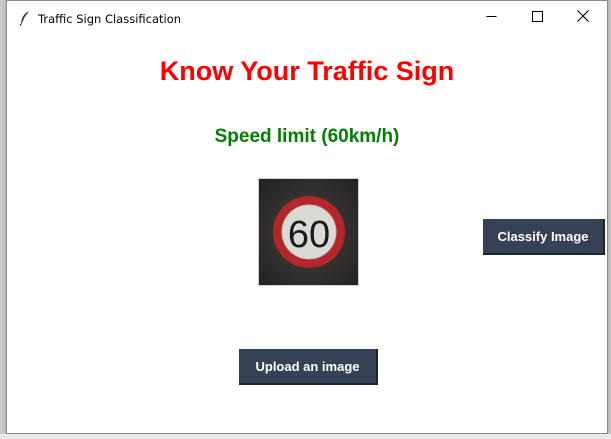 This screenshot has height=439, width=611. I want to click on classify-image-button: Classify Image, so click(544, 237).